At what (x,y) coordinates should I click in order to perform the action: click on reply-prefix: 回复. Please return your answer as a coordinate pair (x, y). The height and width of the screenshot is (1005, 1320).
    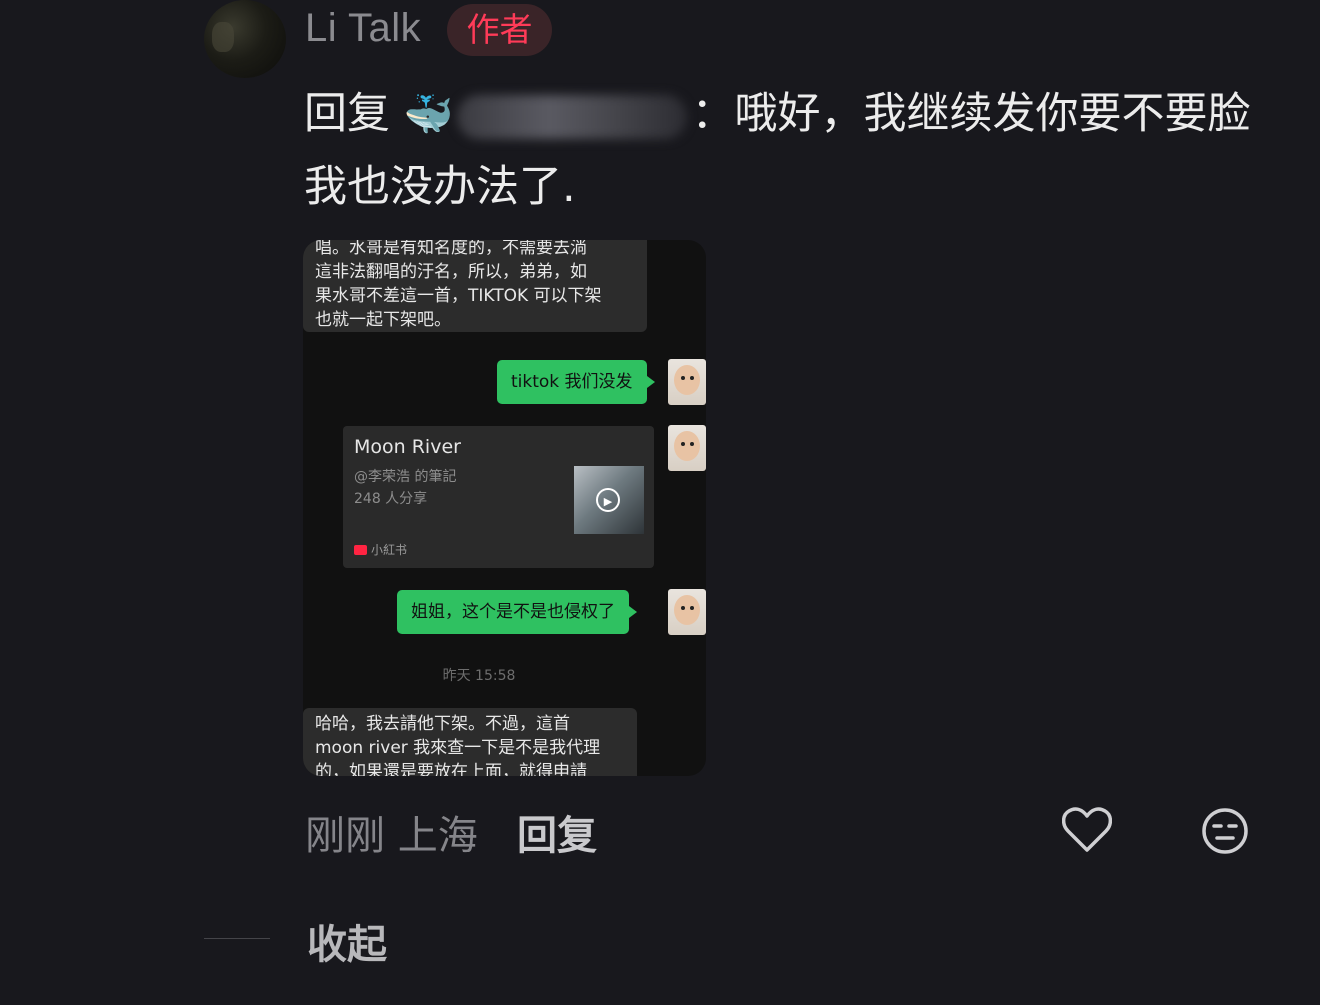
    Looking at the image, I should click on (347, 114).